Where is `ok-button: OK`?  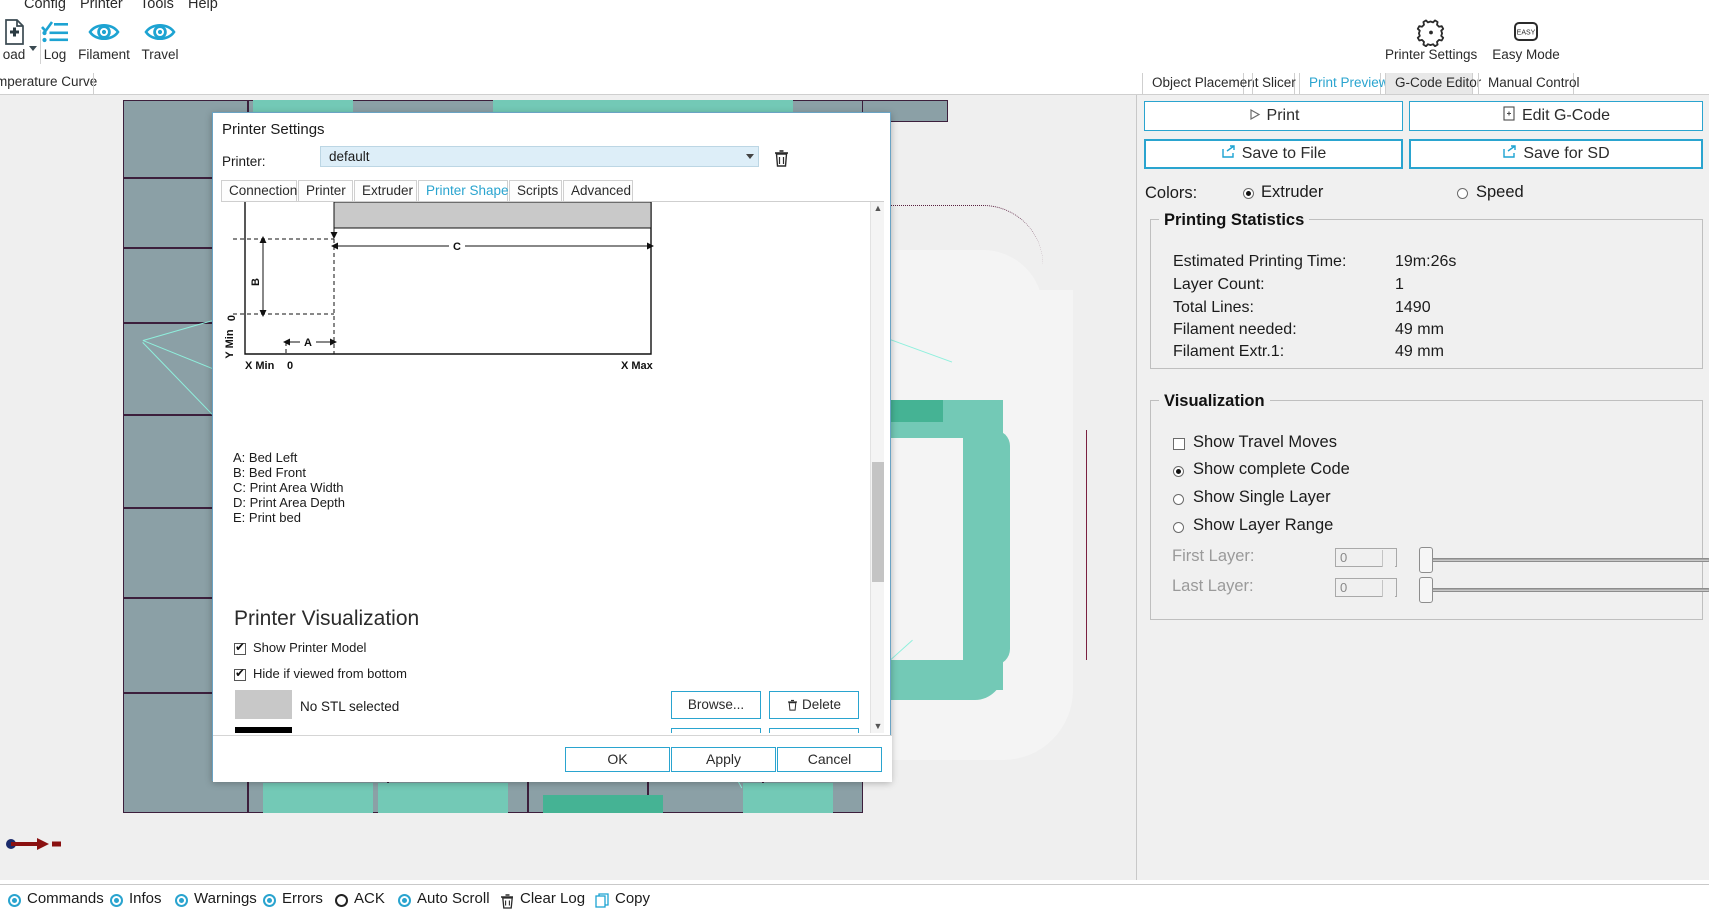
ok-button: OK is located at coordinates (617, 759).